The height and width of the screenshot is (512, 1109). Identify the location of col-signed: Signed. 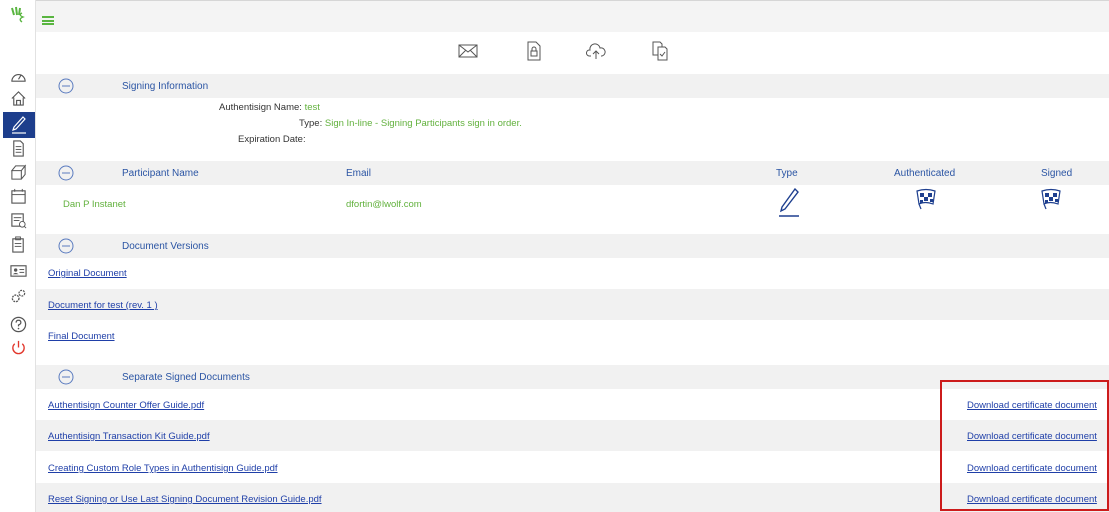
(1057, 173).